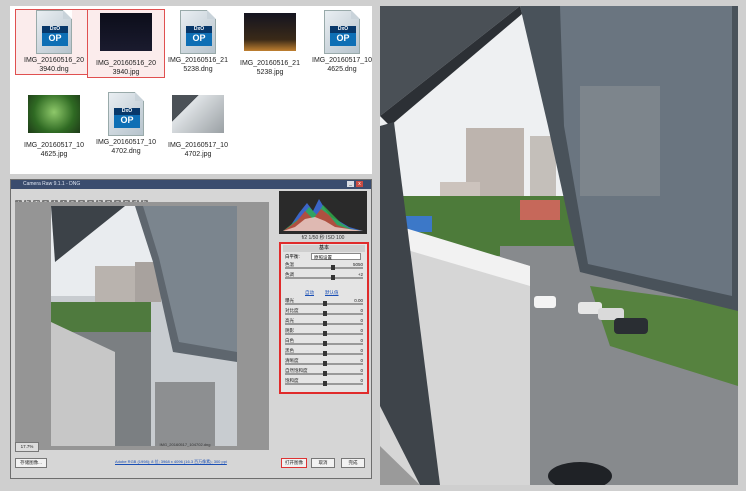  I want to click on file-name-line2: 4625.dng, so click(342, 69).